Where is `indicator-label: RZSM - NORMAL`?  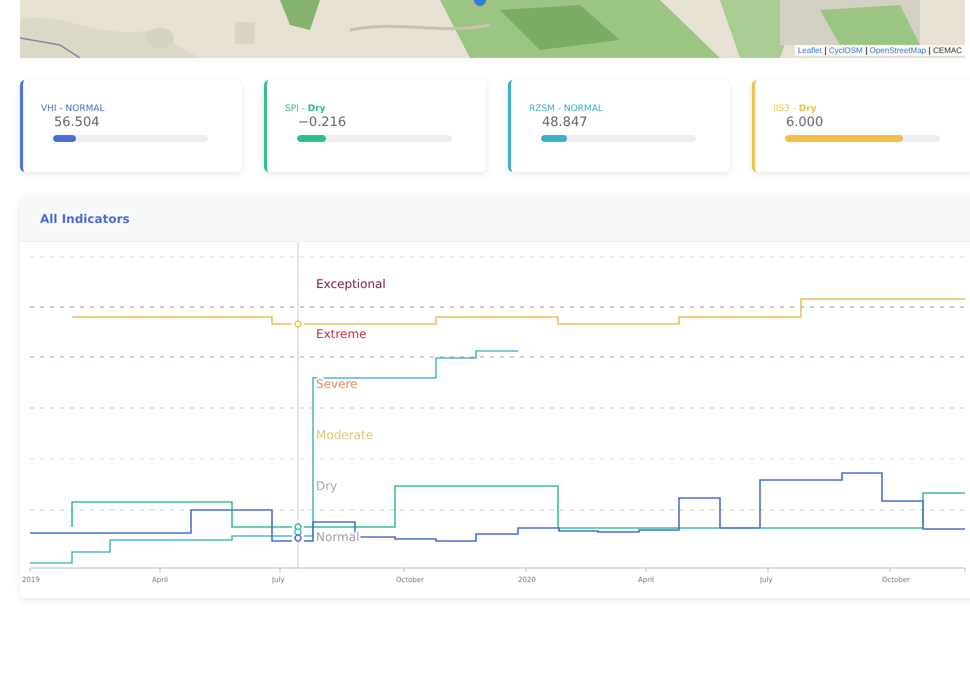
indicator-label: RZSM - NORMAL is located at coordinates (566, 109).